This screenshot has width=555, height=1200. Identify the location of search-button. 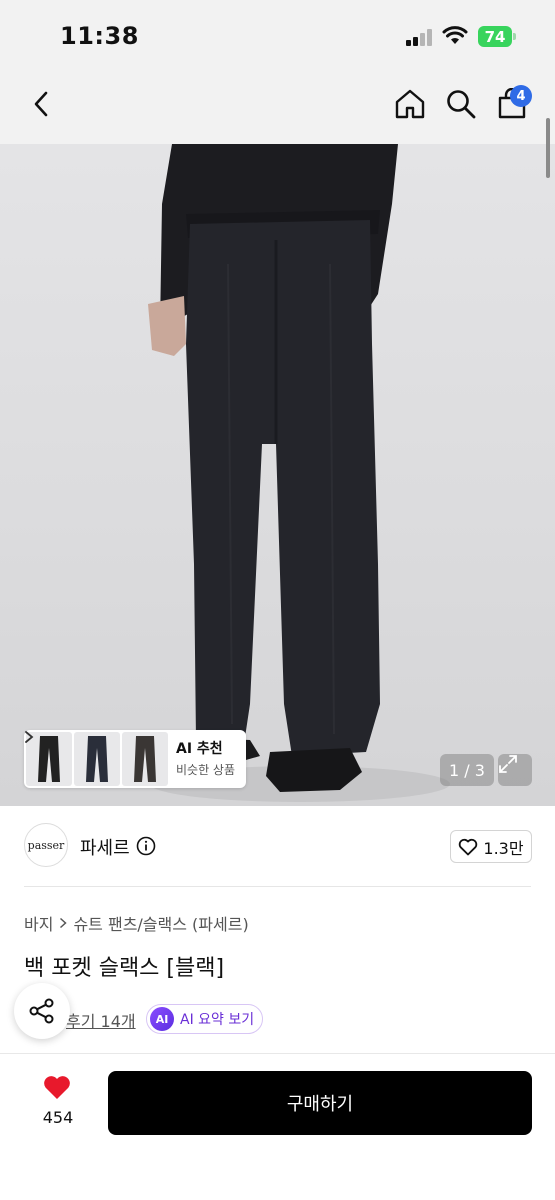
(461, 104).